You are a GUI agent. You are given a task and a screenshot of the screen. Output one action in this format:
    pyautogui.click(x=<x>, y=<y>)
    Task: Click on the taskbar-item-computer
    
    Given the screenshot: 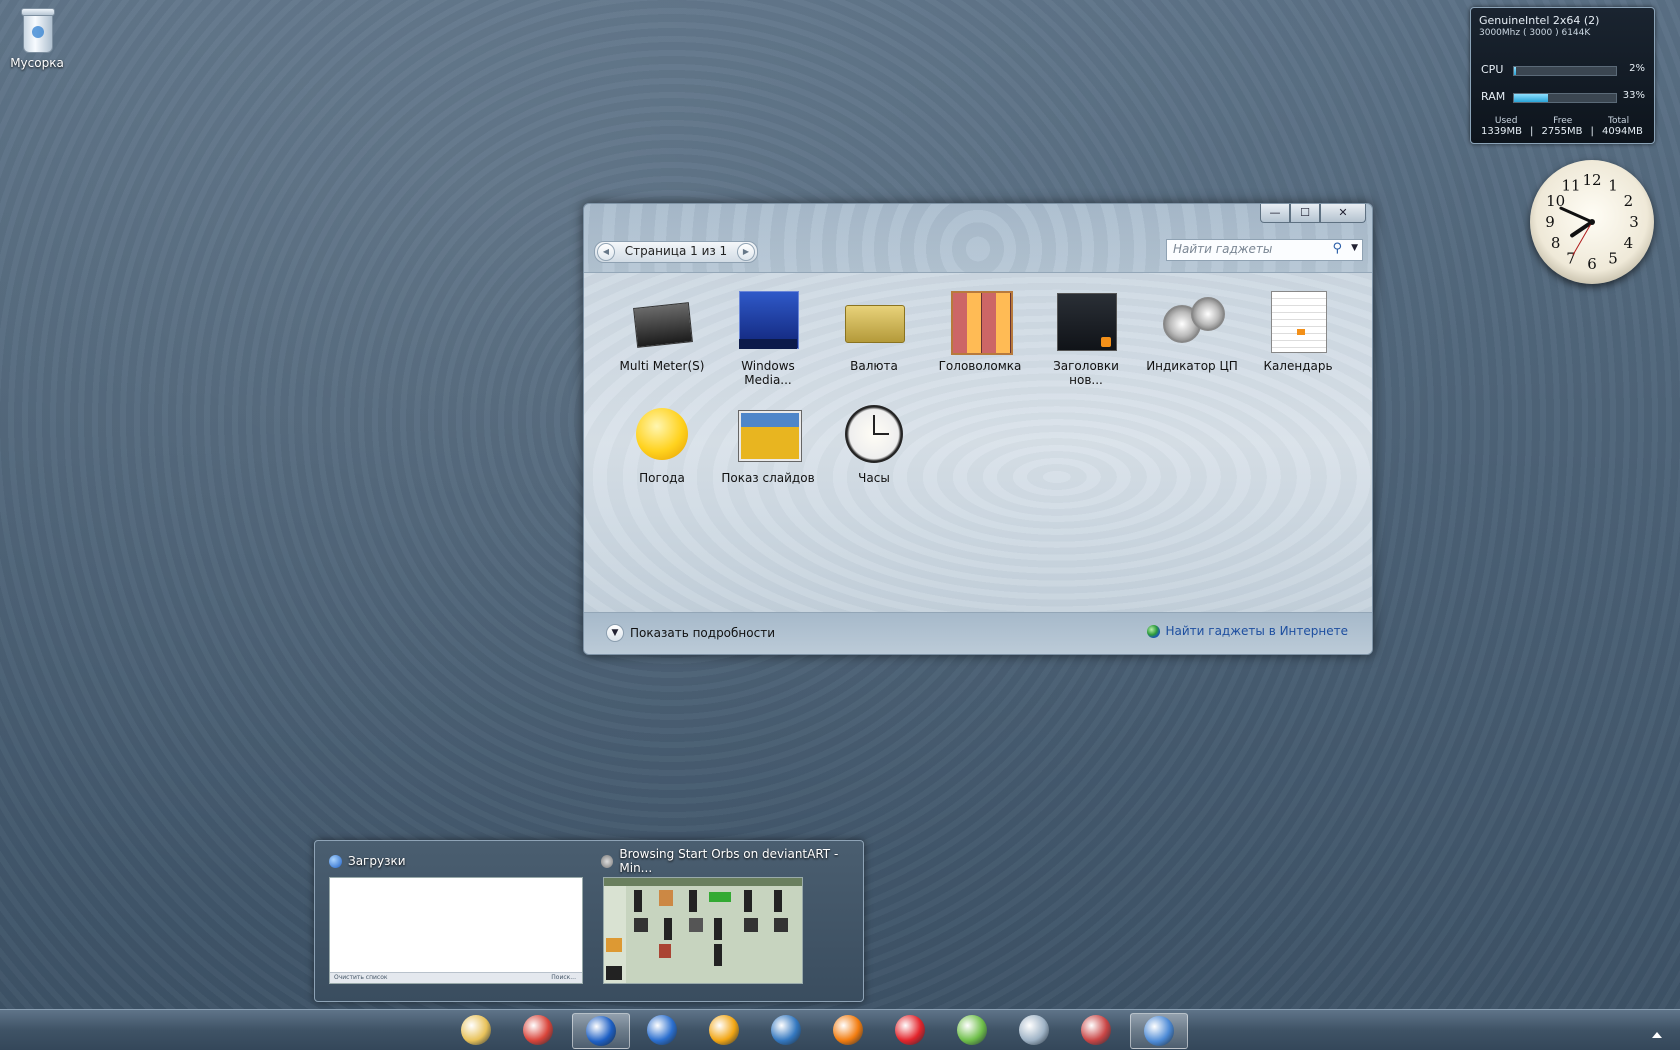 What is the action you would take?
    pyautogui.click(x=1034, y=1030)
    